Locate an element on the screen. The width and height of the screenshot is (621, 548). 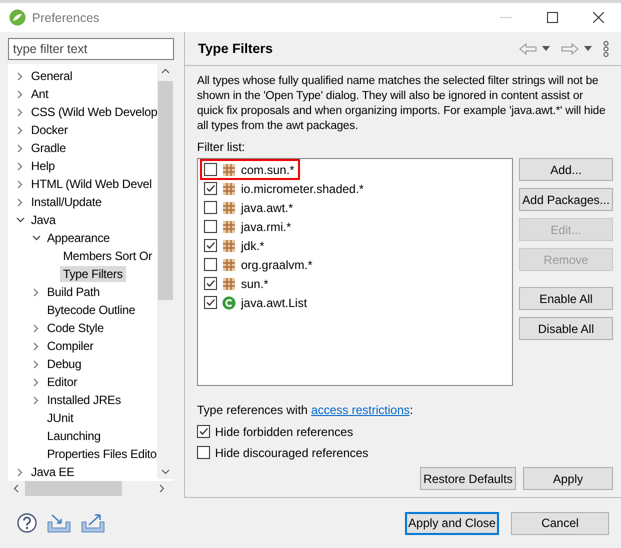
tree-item: Docker is located at coordinates (49, 130).